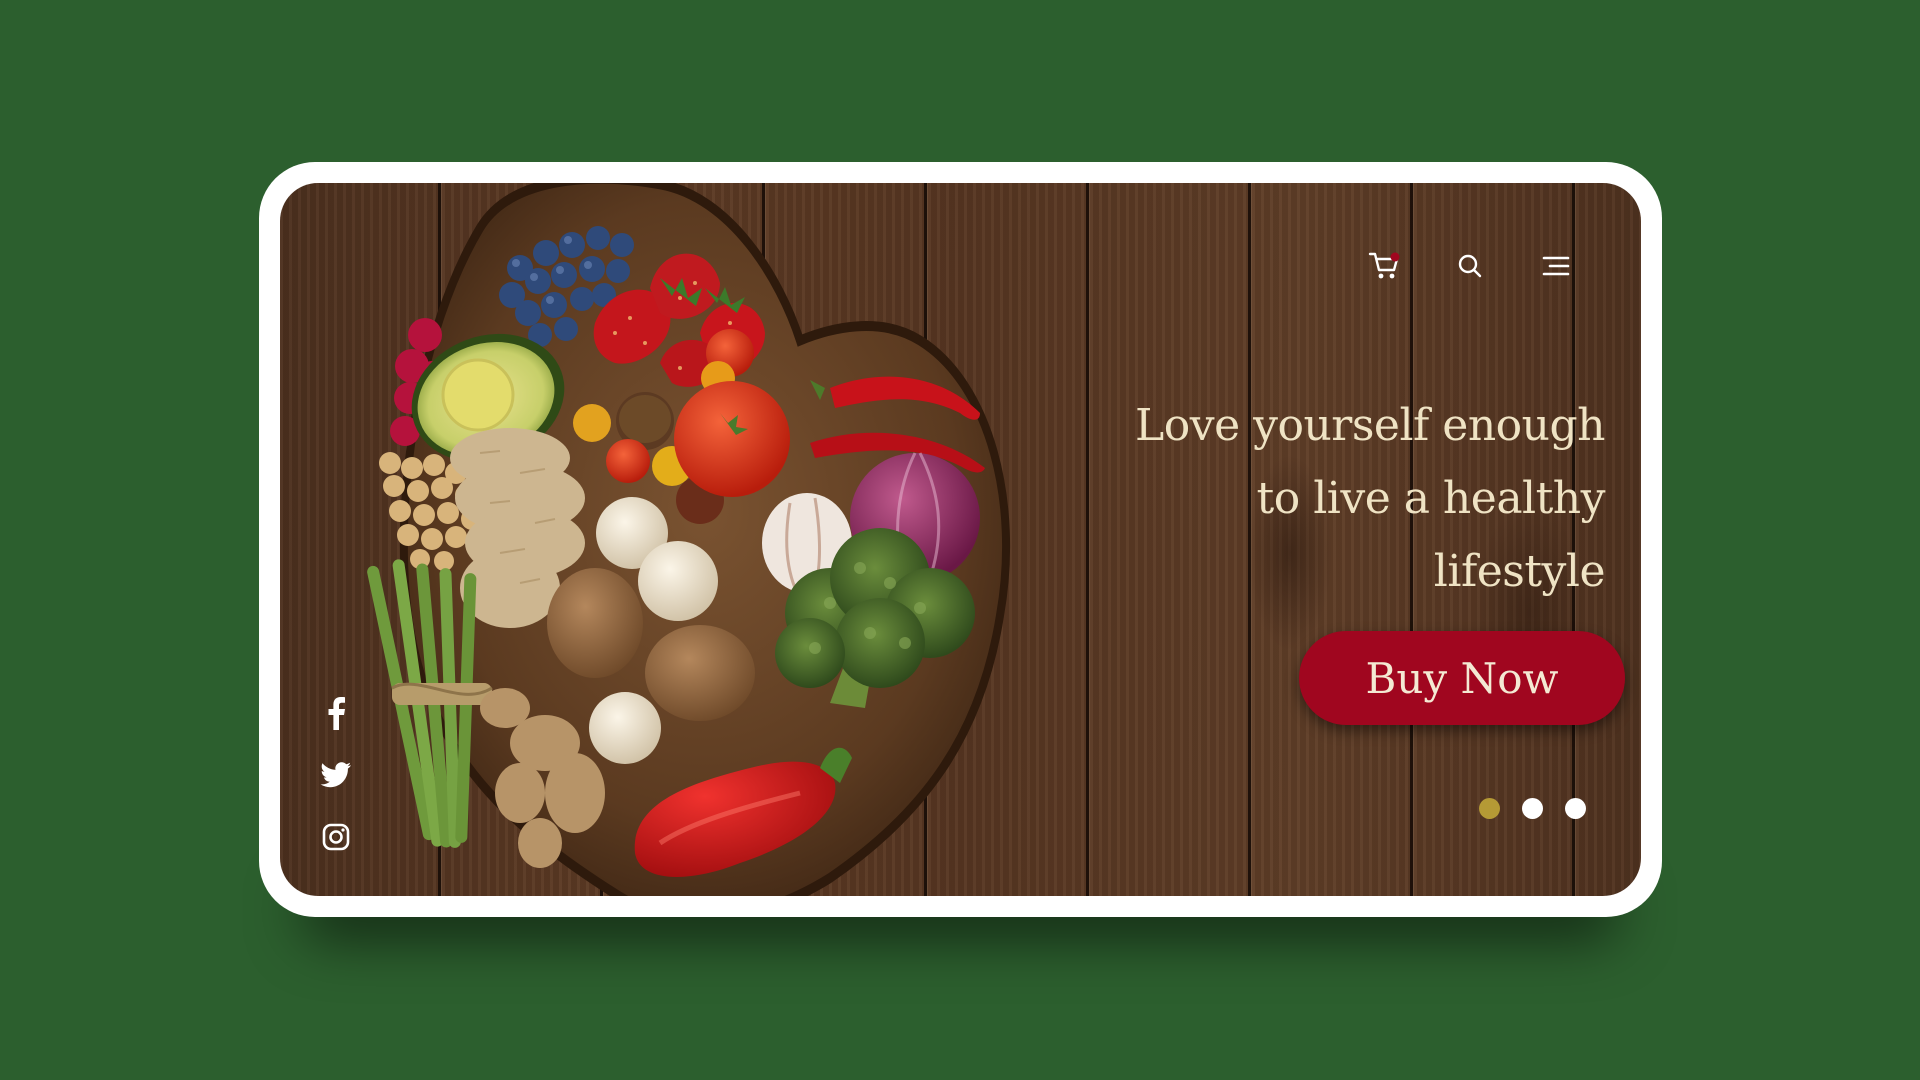 The image size is (1920, 1080). I want to click on buy-now-button: Buy Now, so click(1462, 678).